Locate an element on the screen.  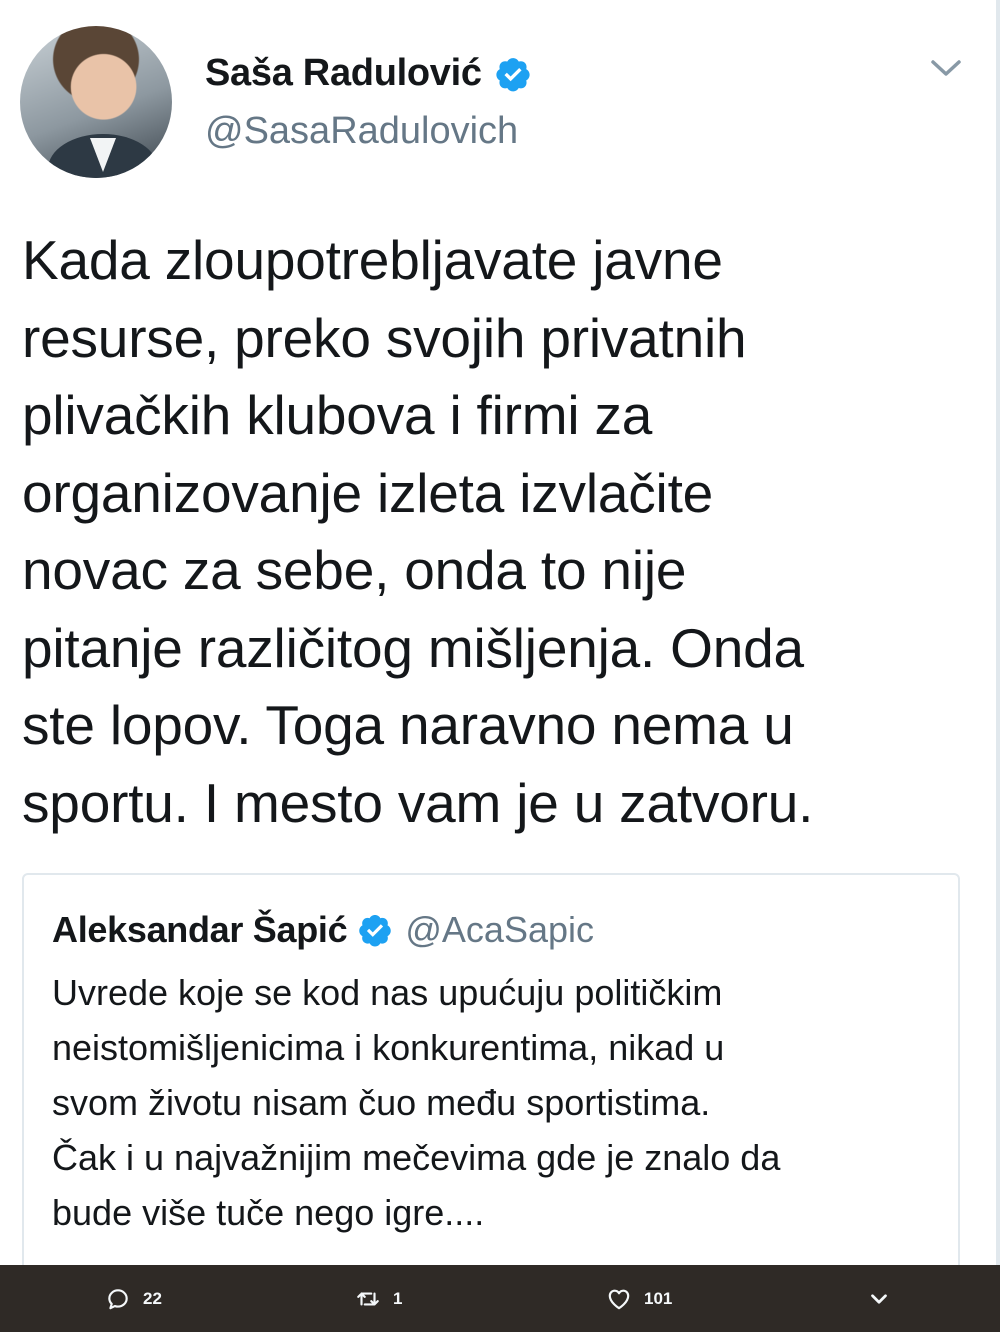
heart-icon is located at coordinates (619, 1299).